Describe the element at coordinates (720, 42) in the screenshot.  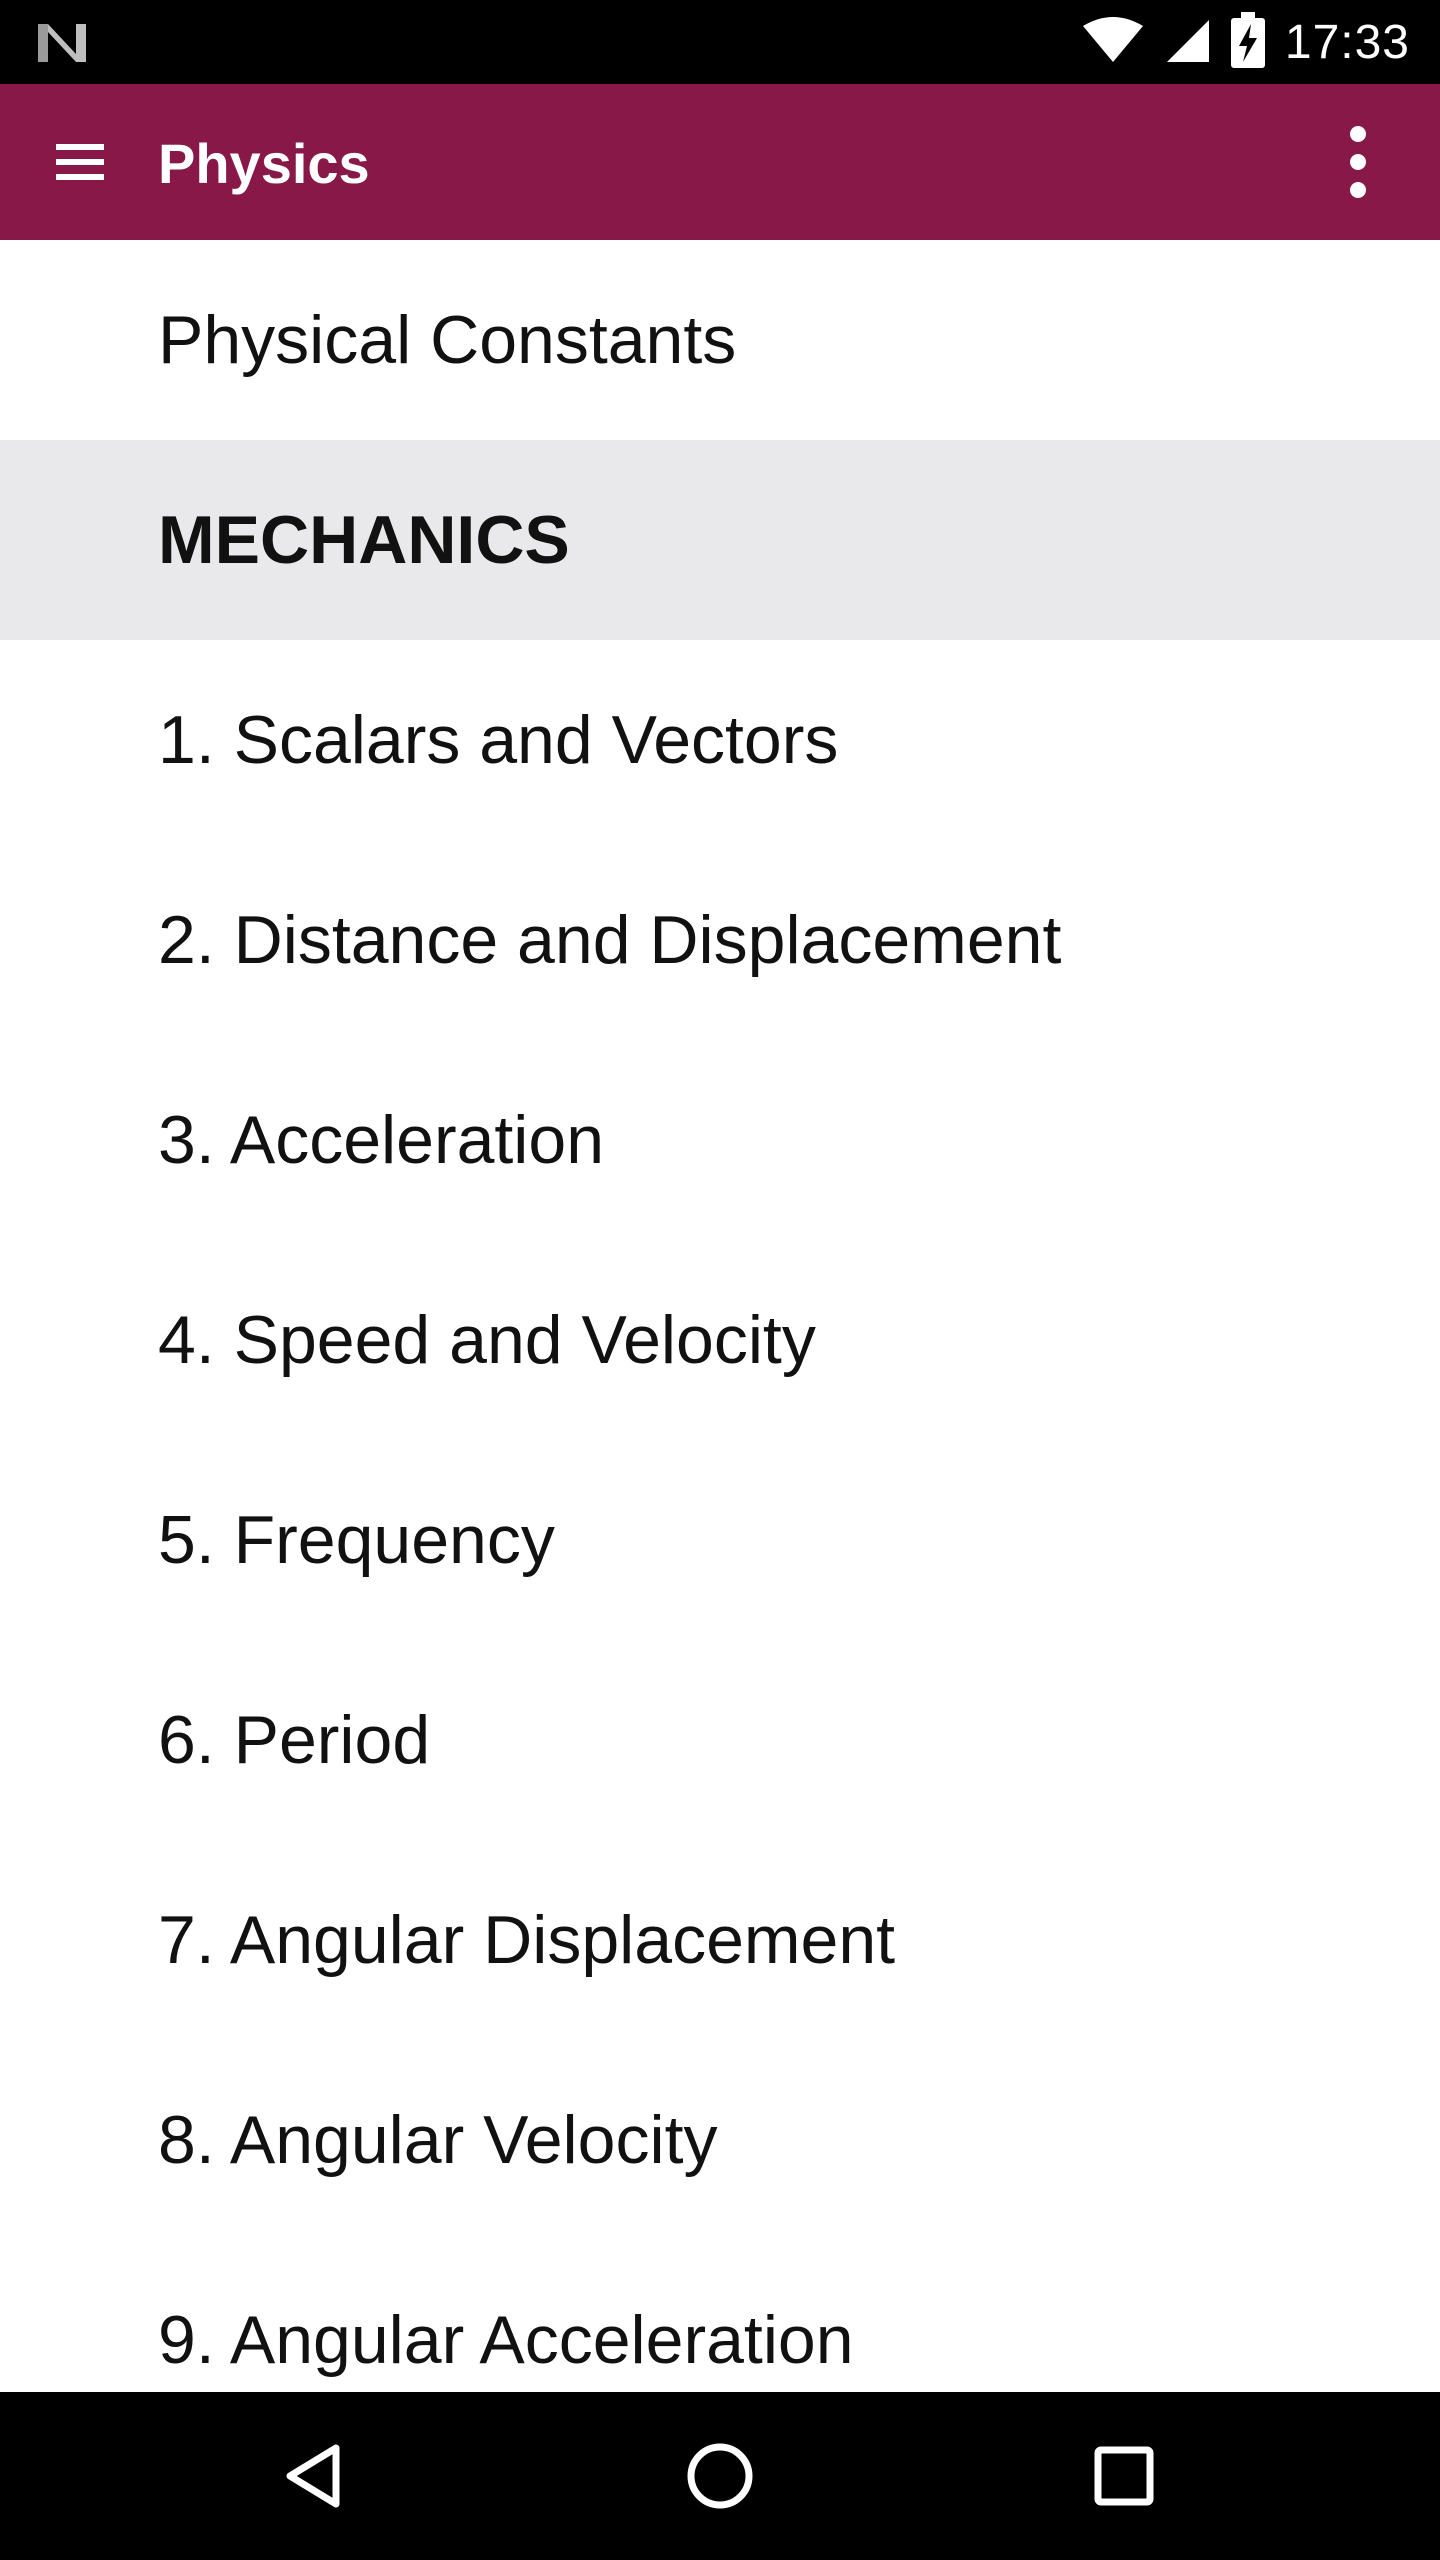
I see `status-bar: 17:33` at that location.